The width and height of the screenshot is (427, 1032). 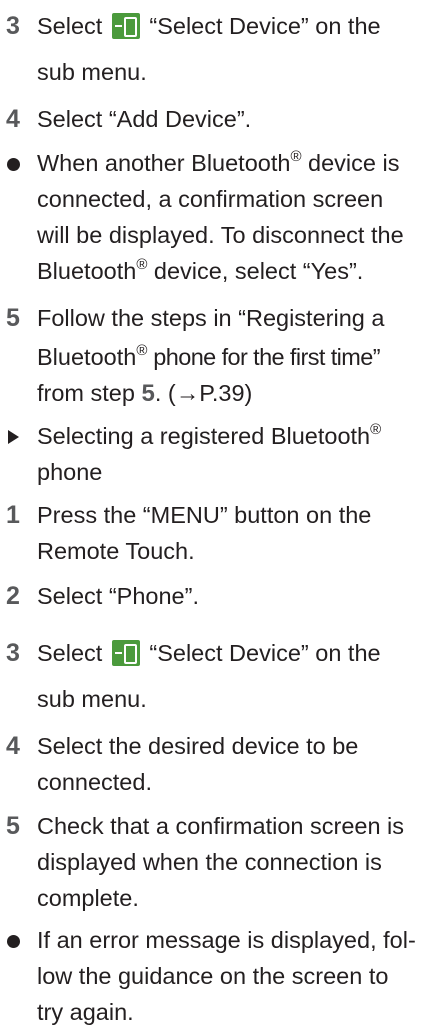 I want to click on heading-text: Selecting a registered Bluetooth® phone, so click(x=209, y=453).